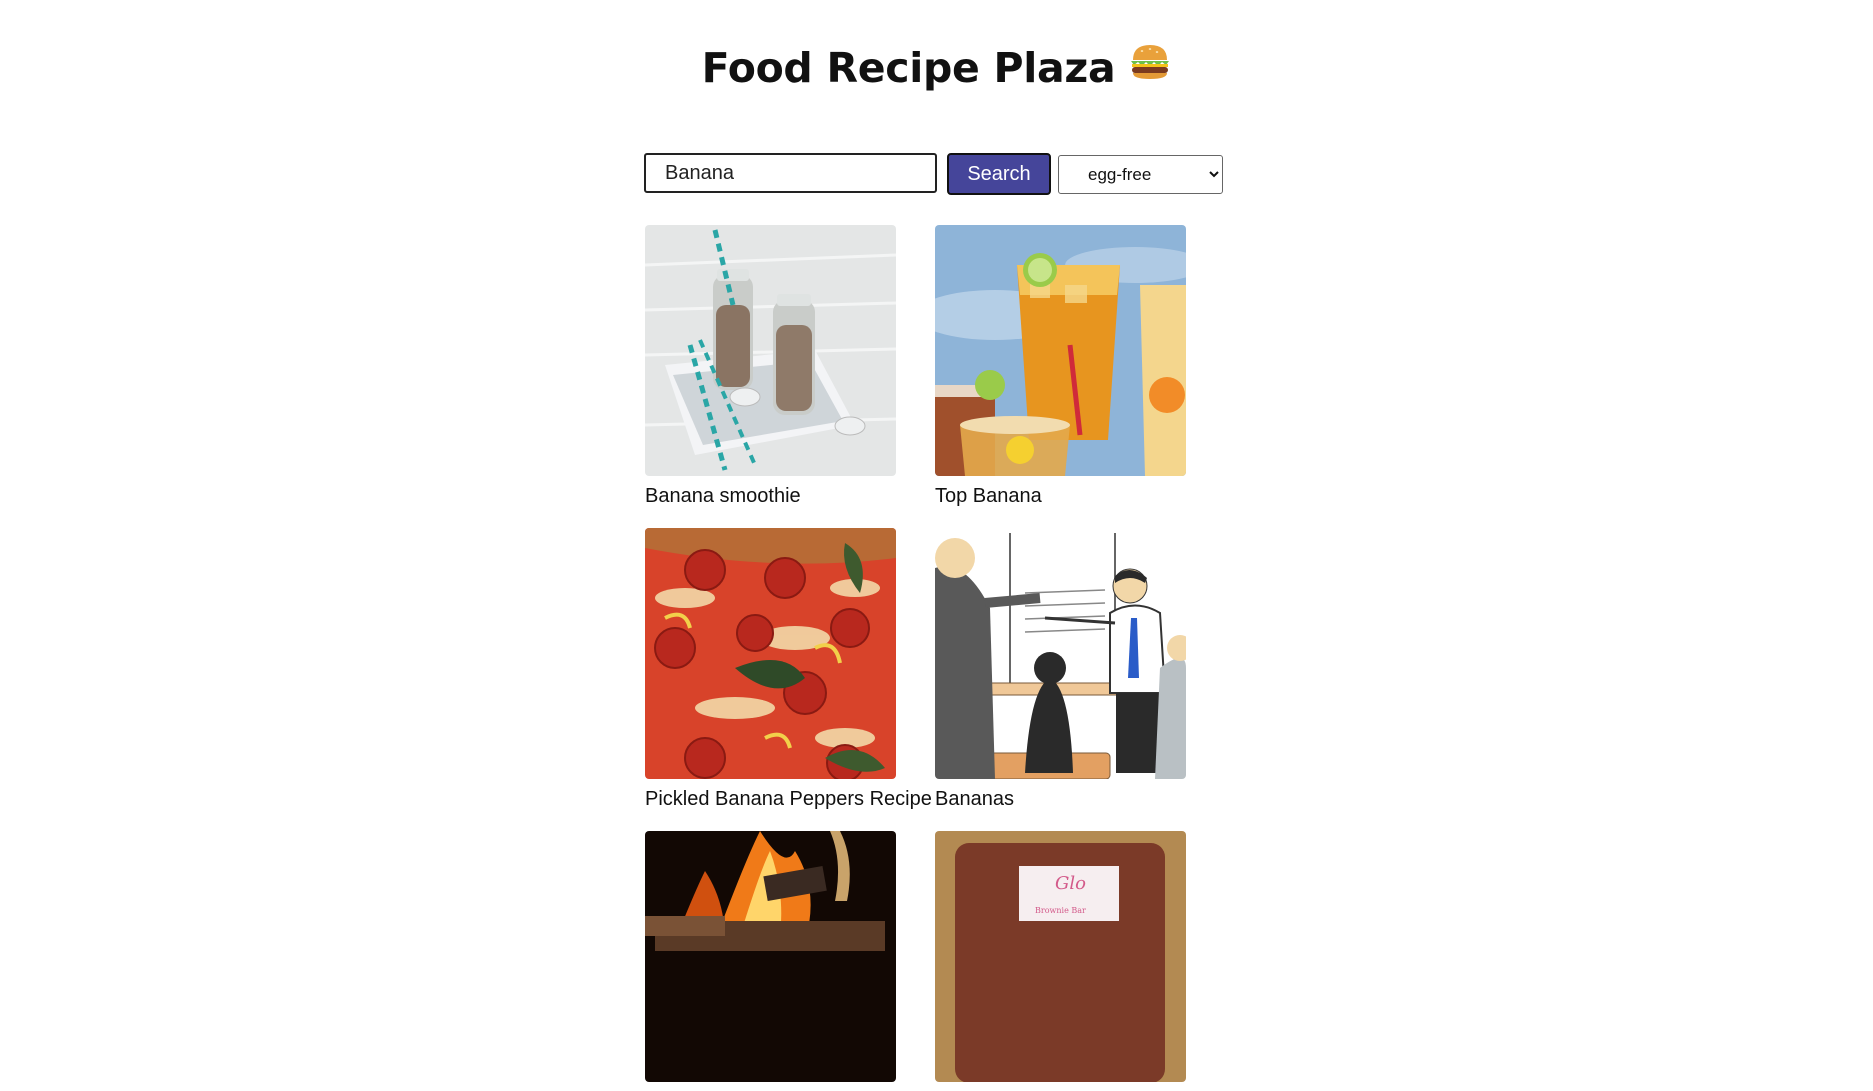  I want to click on recipe-card, so click(770, 961).